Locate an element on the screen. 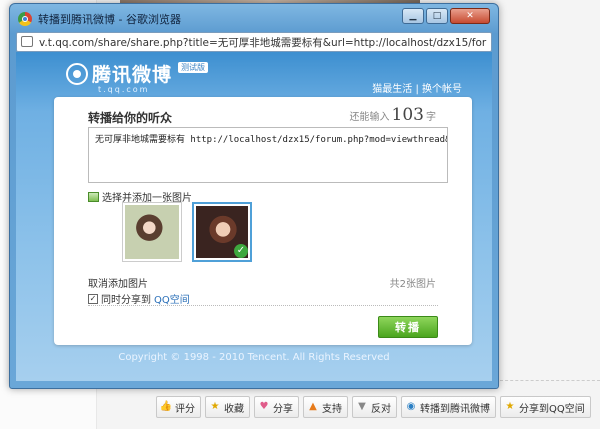 The height and width of the screenshot is (429, 600). account-user-link: 猫最生活 is located at coordinates (392, 89).